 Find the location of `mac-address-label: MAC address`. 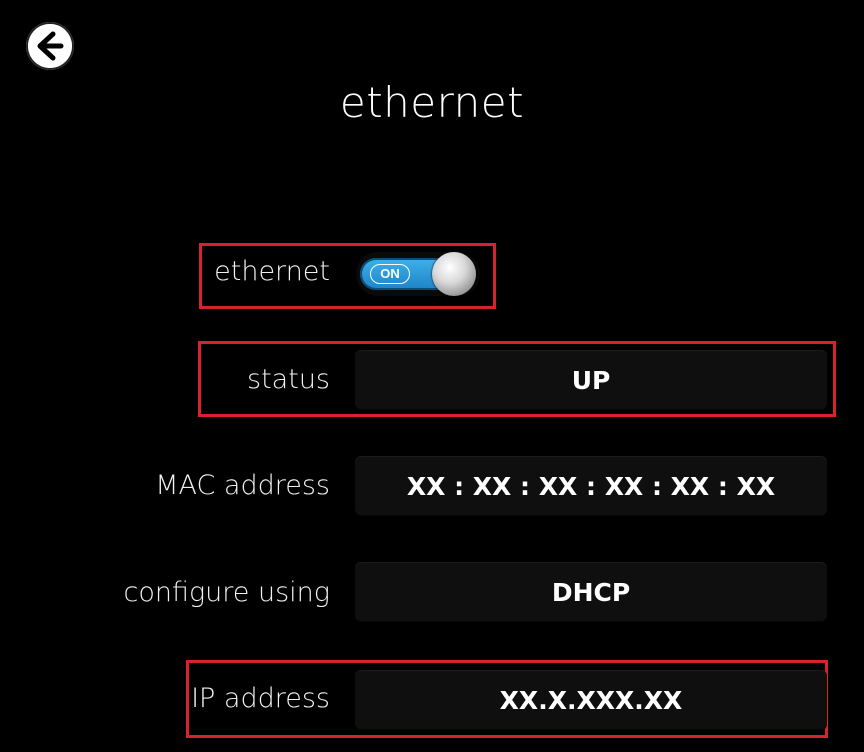

mac-address-label: MAC address is located at coordinates (242, 485).